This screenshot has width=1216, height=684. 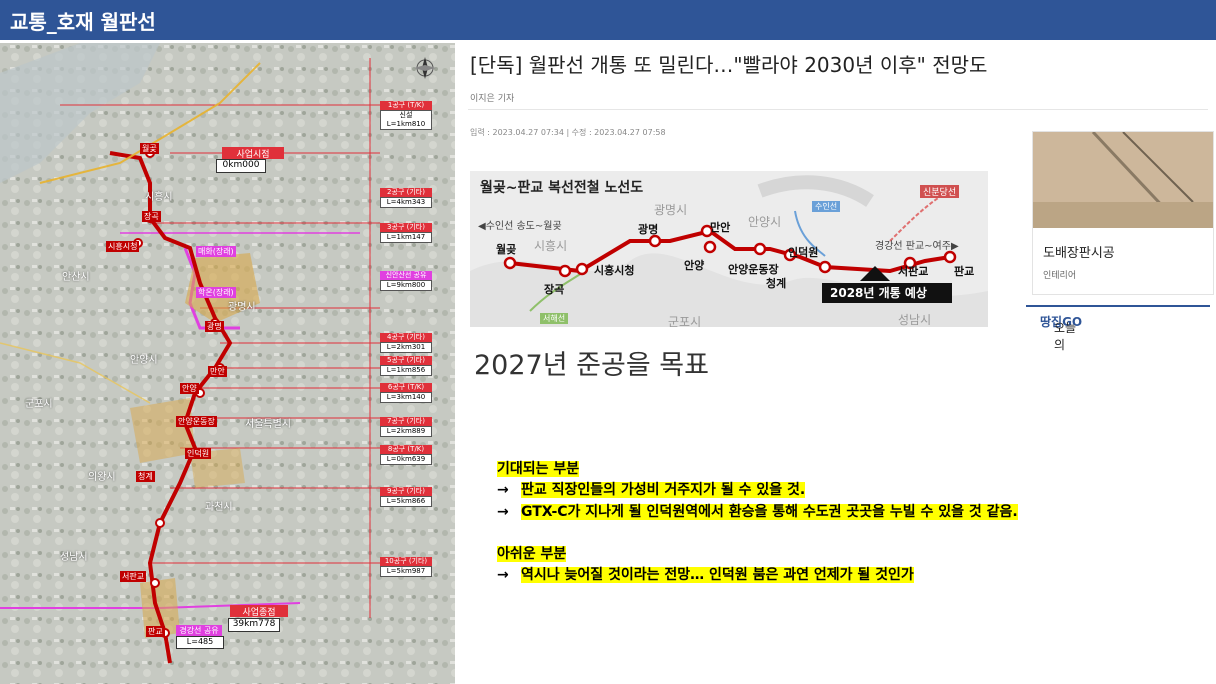 What do you see at coordinates (189, 388) in the screenshot?
I see `map-station-label: 안양` at bounding box center [189, 388].